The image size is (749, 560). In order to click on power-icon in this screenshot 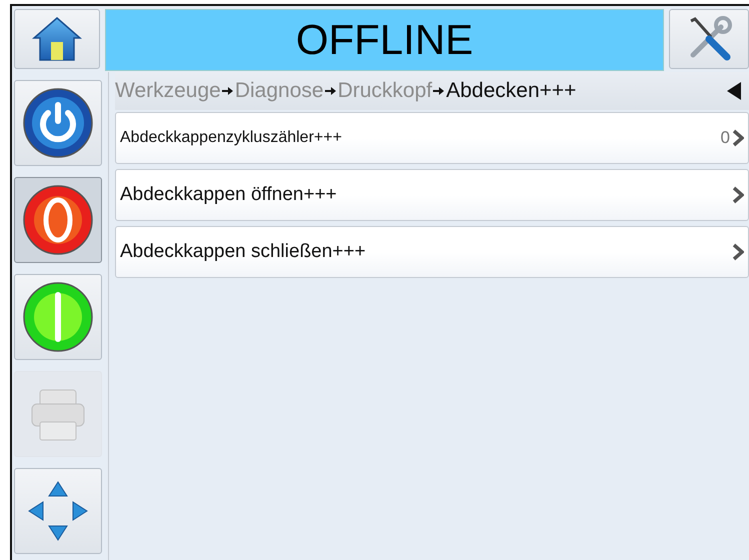, I will do `click(58, 123)`.